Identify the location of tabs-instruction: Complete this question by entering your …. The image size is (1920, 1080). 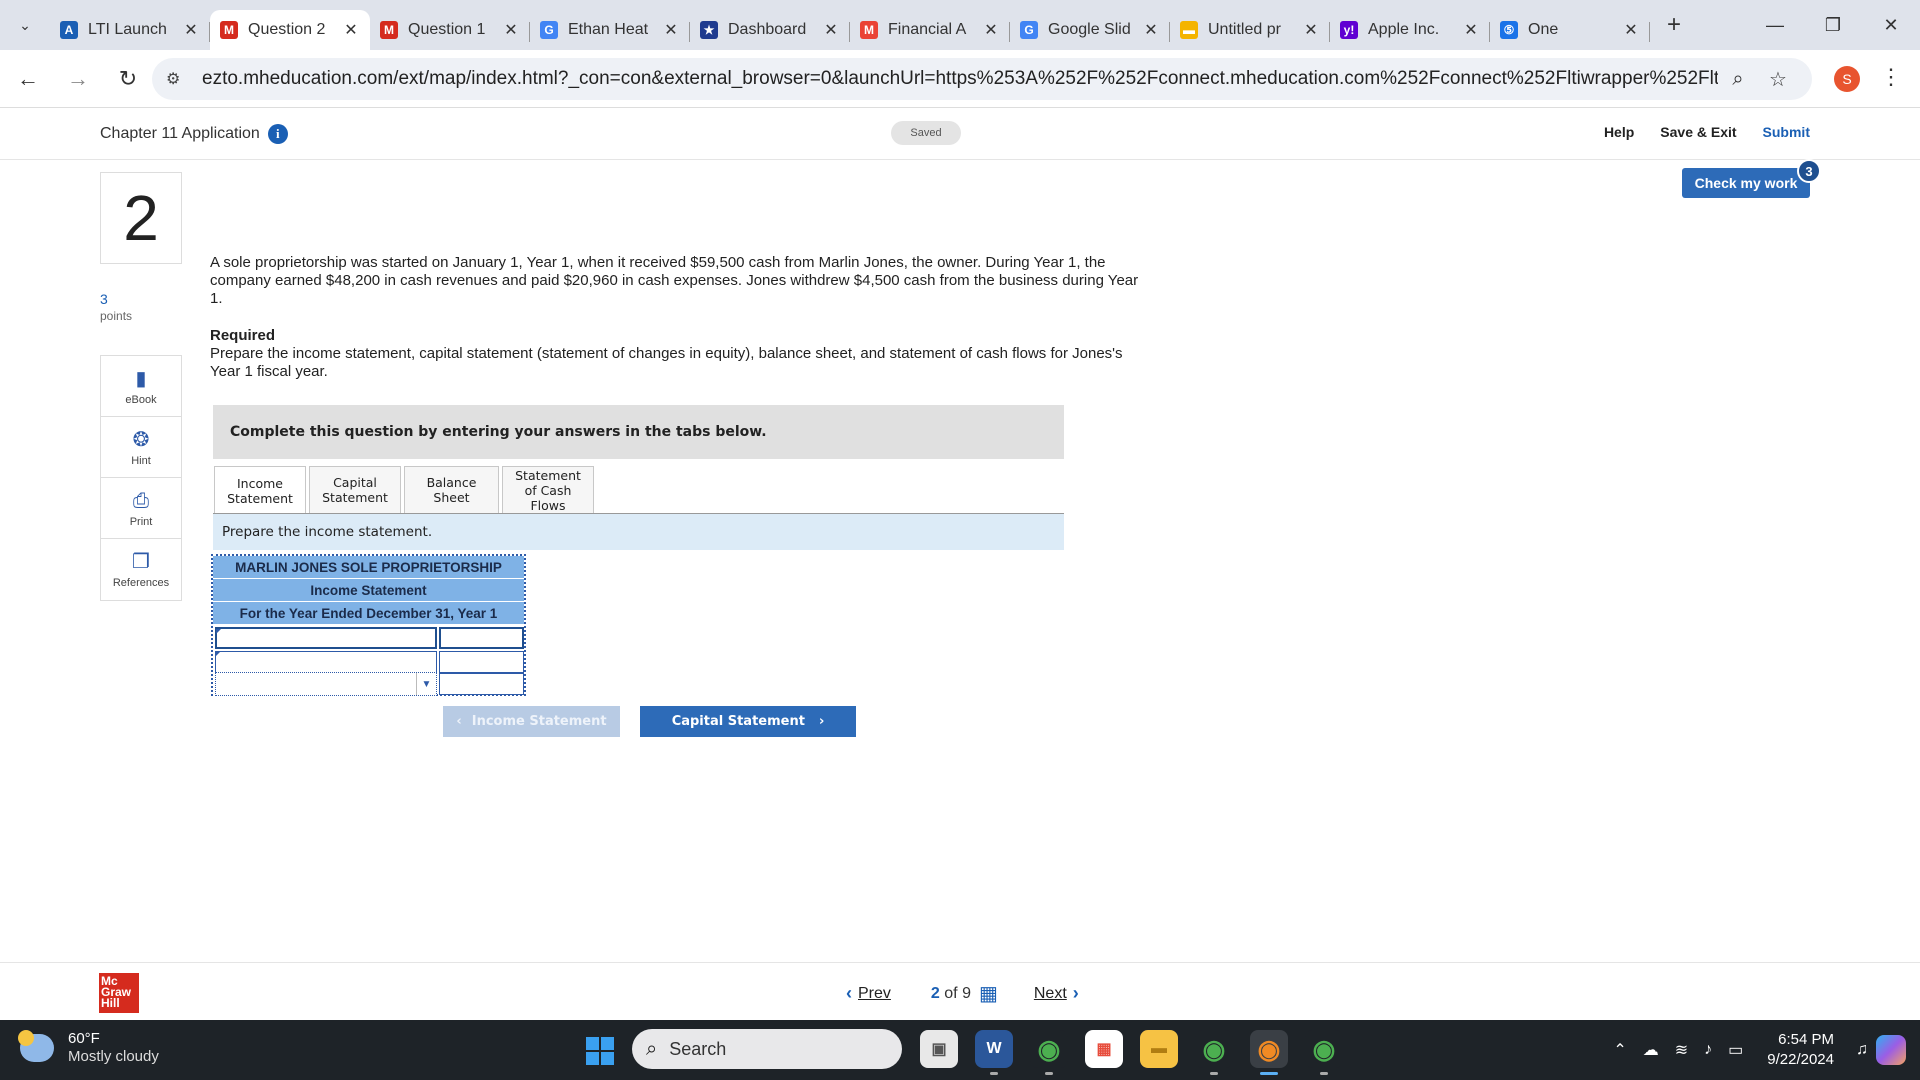
(638, 432).